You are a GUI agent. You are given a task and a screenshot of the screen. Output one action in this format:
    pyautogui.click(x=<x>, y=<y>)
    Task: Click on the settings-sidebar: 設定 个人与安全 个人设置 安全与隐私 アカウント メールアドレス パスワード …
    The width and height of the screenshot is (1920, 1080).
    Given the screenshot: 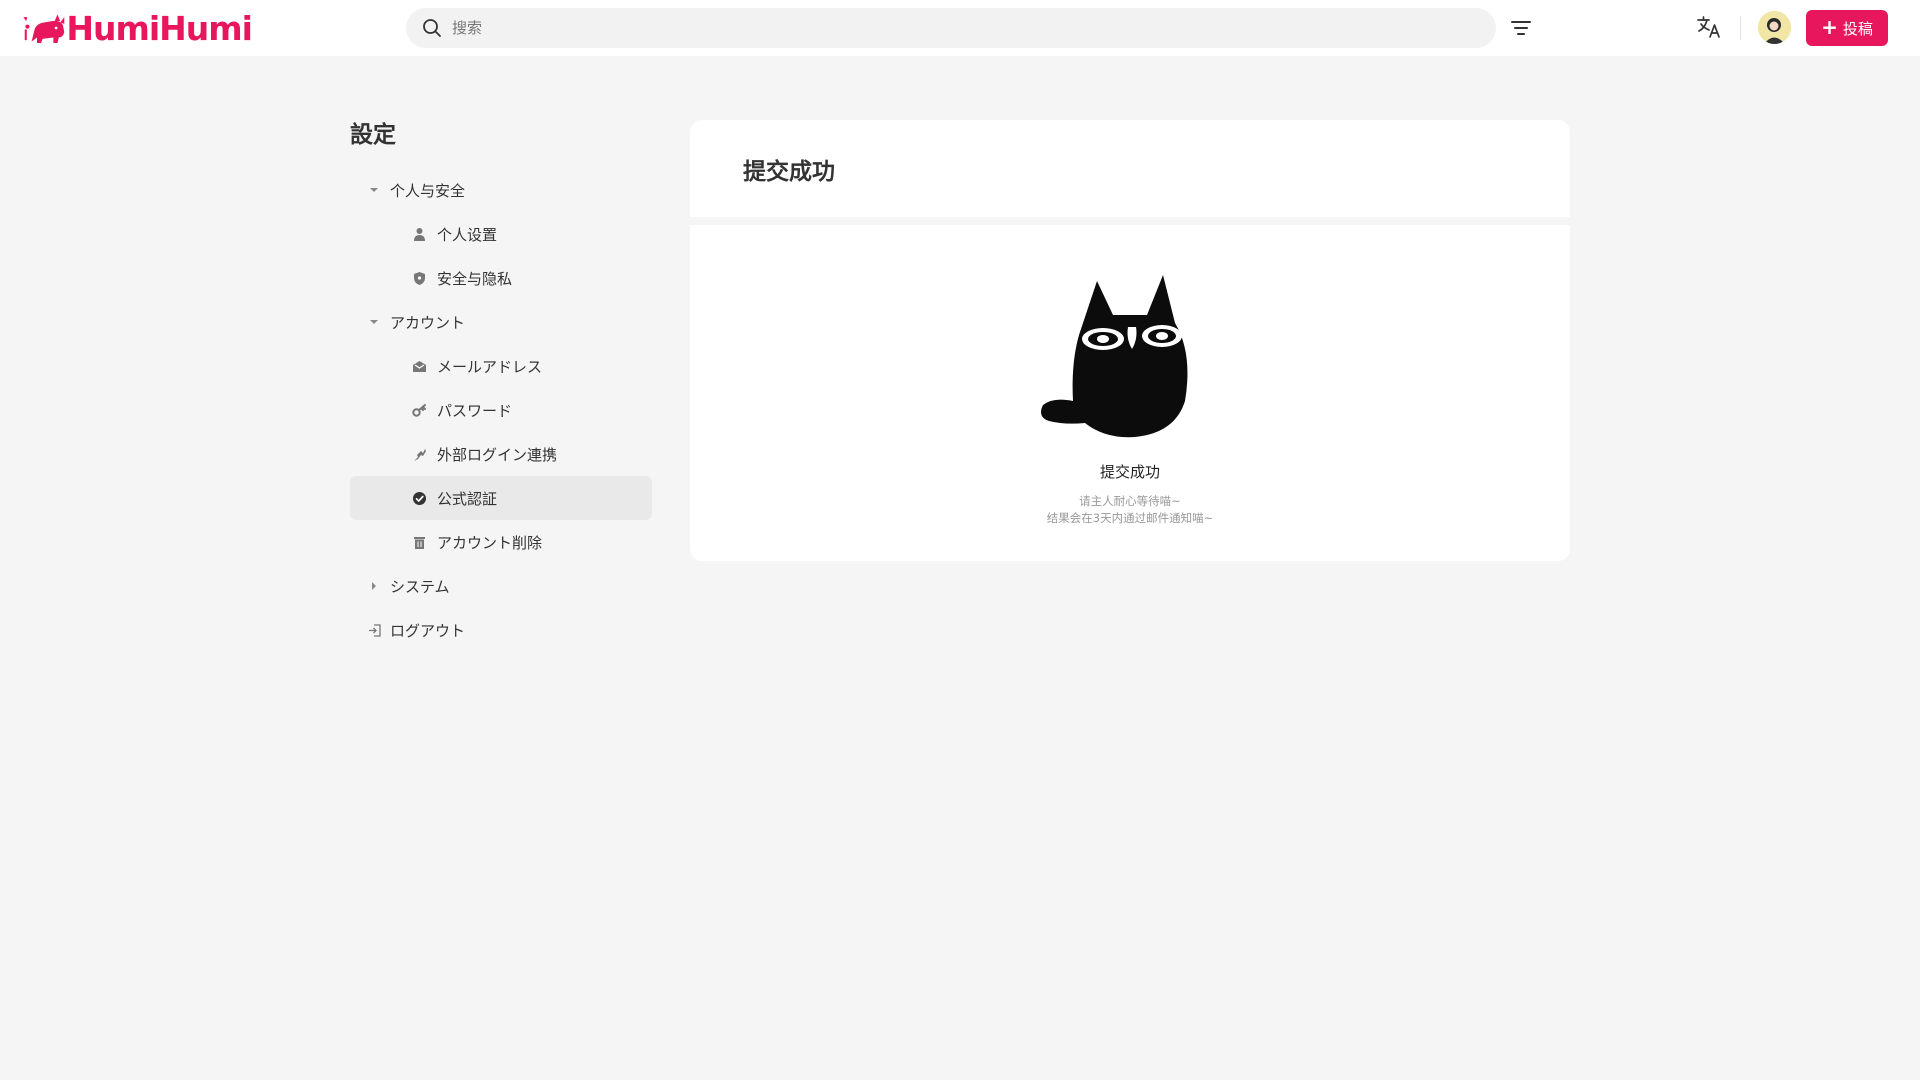 What is the action you would take?
    pyautogui.click(x=501, y=381)
    